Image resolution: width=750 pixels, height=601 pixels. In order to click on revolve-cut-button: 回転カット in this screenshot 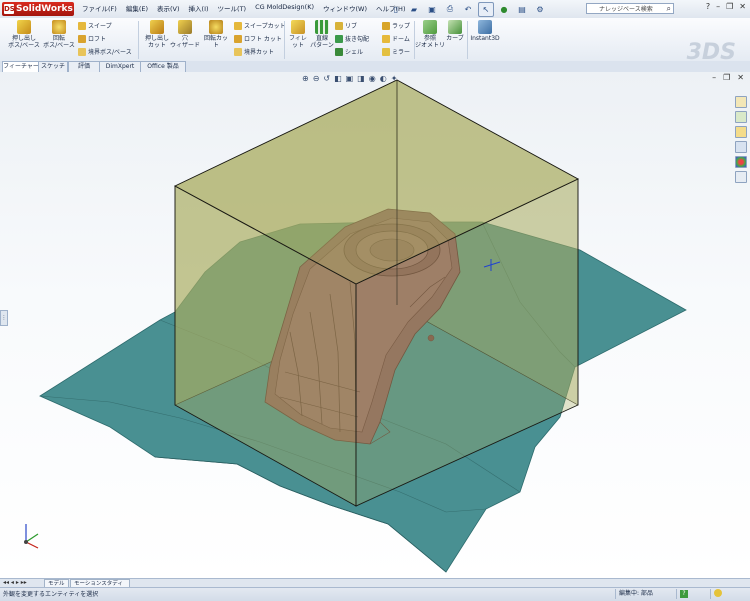, I will do `click(216, 34)`.